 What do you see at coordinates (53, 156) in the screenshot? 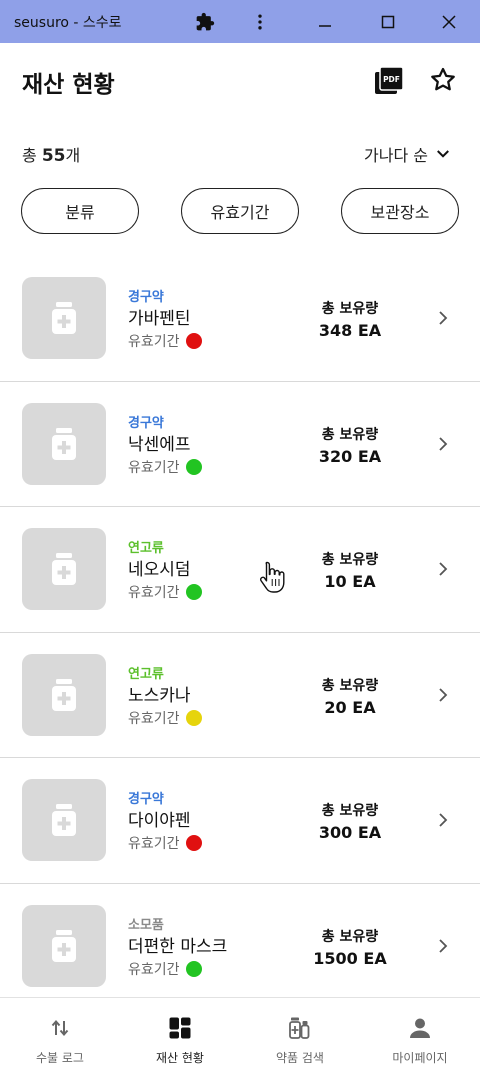
I see `count-value: 55` at bounding box center [53, 156].